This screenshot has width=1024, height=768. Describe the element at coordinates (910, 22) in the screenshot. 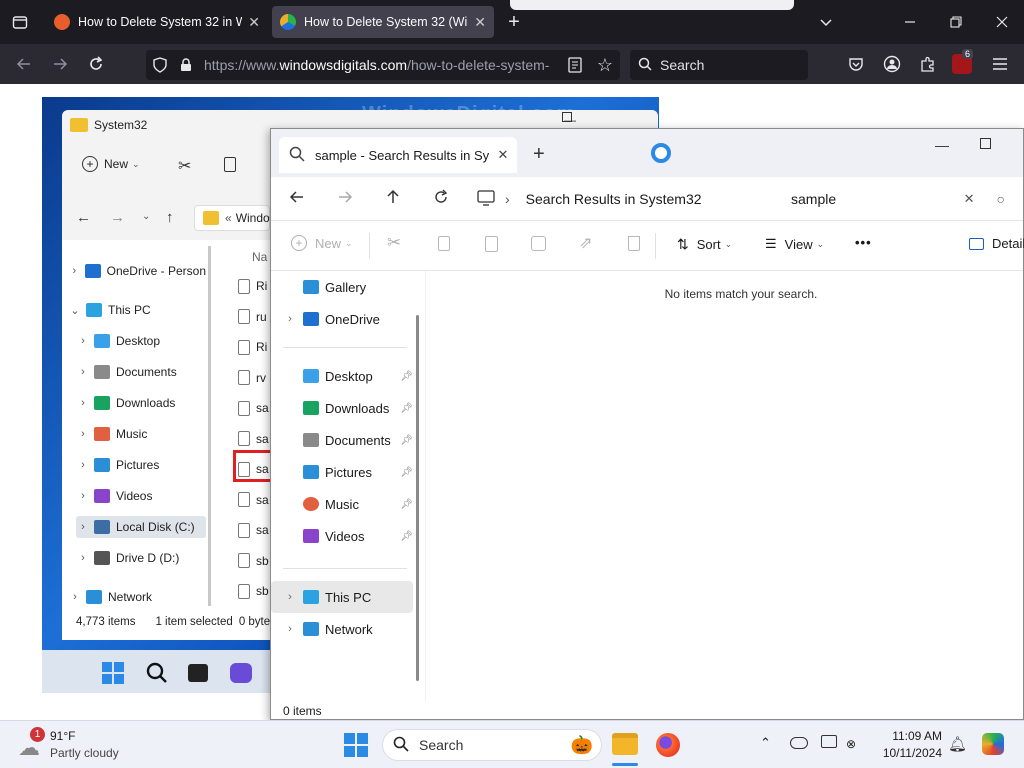

I see `minimize-icon` at that location.